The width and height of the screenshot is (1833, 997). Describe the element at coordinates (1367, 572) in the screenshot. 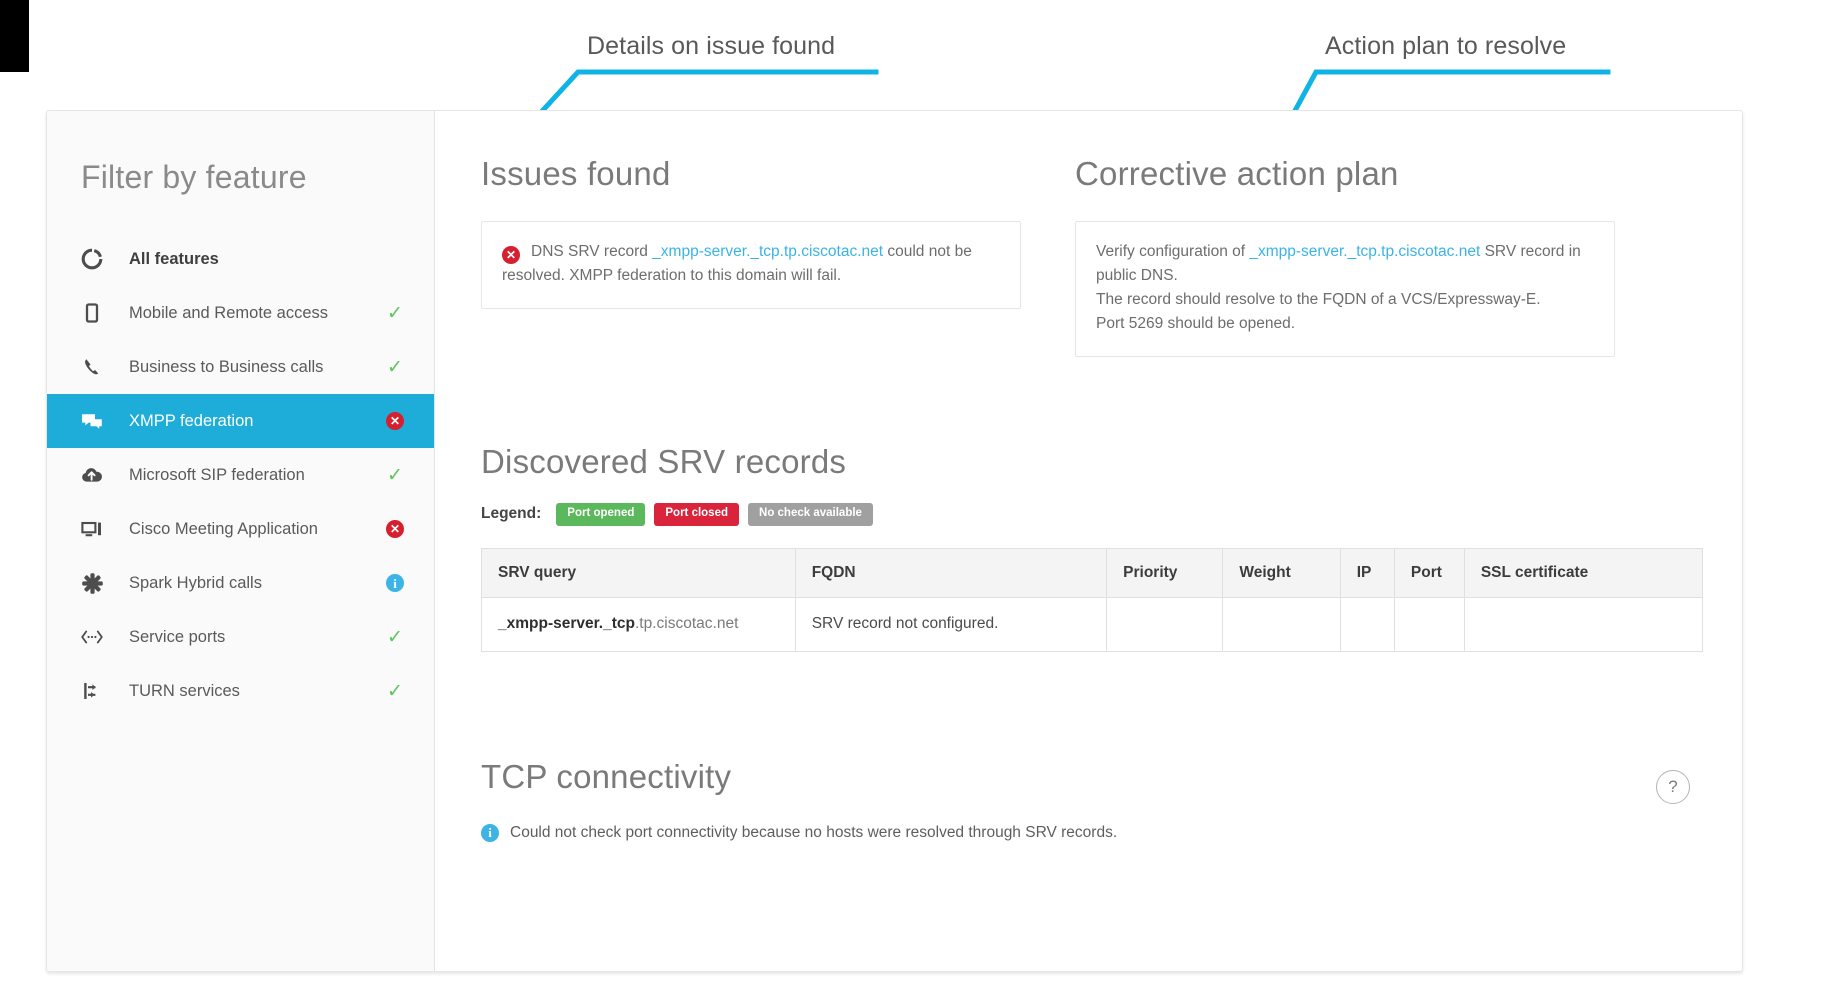

I see `column-header-ip: IP` at that location.